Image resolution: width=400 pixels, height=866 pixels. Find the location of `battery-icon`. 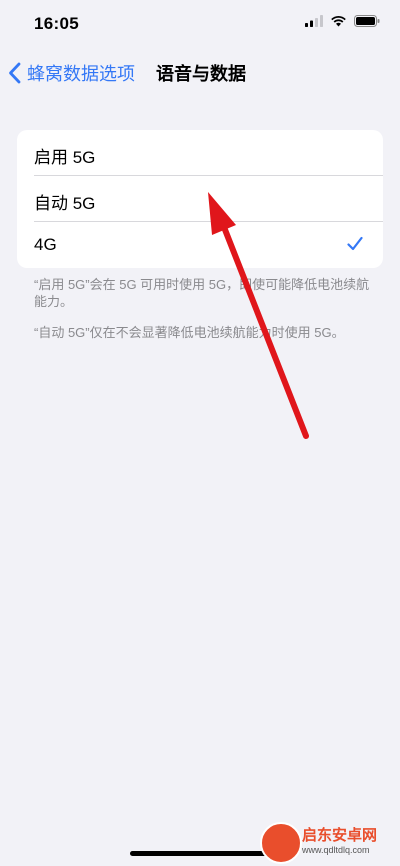

battery-icon is located at coordinates (367, 21).